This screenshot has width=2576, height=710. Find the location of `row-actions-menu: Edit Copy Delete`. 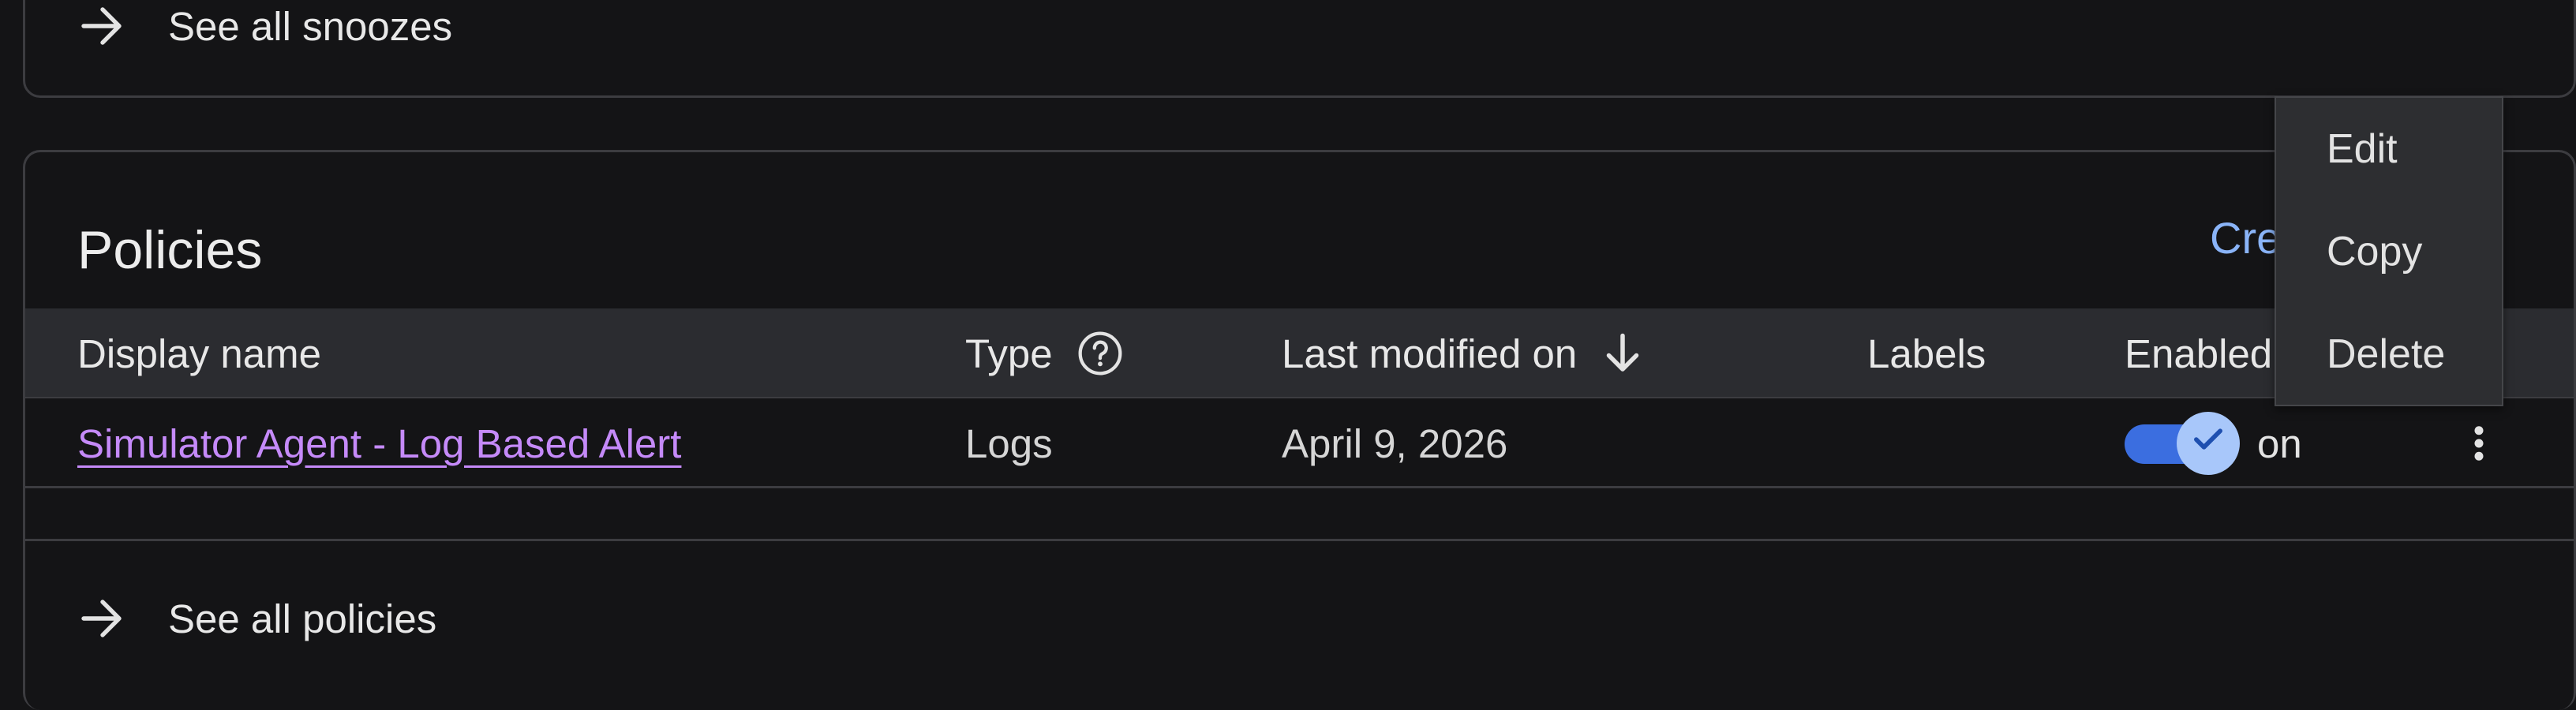

row-actions-menu: Edit Copy Delete is located at coordinates (2389, 251).